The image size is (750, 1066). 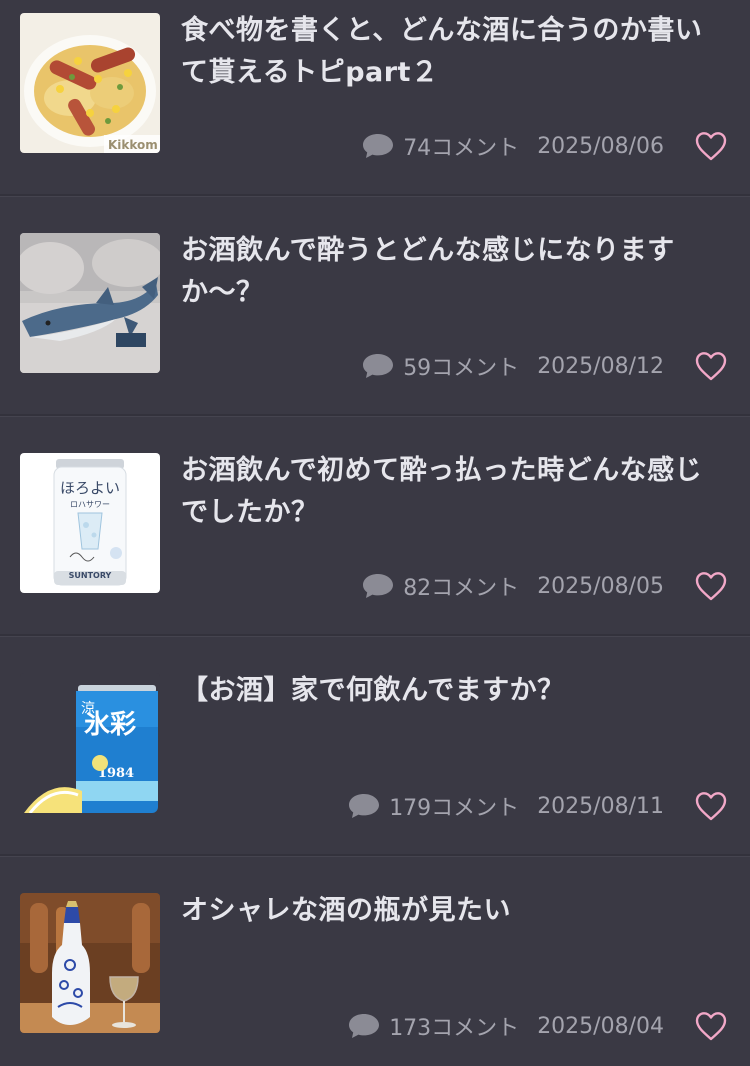 What do you see at coordinates (453, 911) in the screenshot?
I see `topic-title: オシャレな酒の瓶が見たい` at bounding box center [453, 911].